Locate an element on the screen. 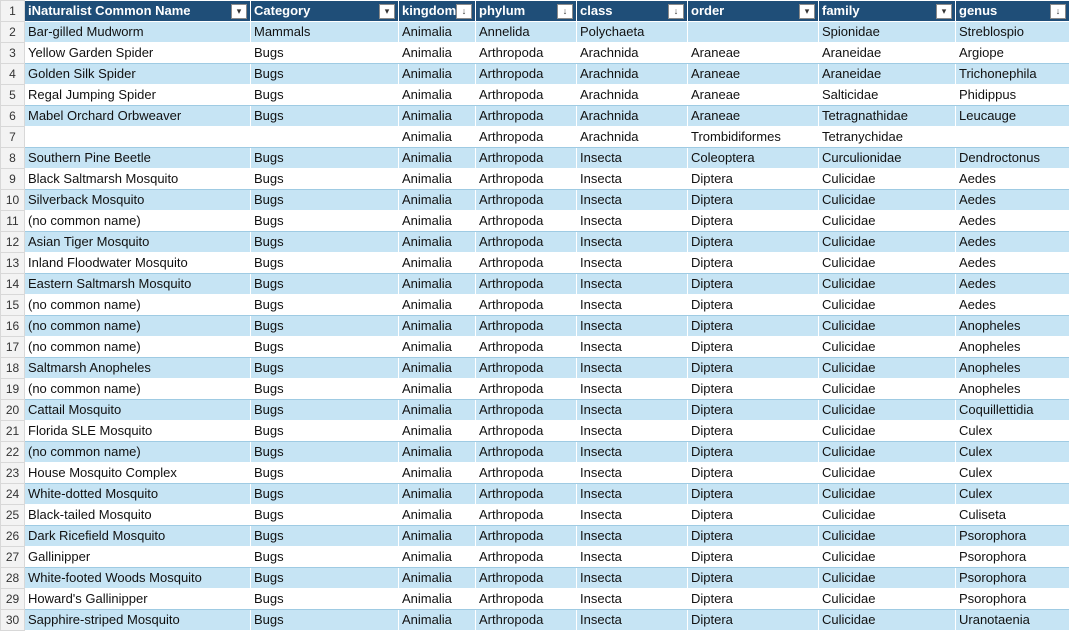  column-header-kingdom: kingdom ↓ is located at coordinates (437, 11).